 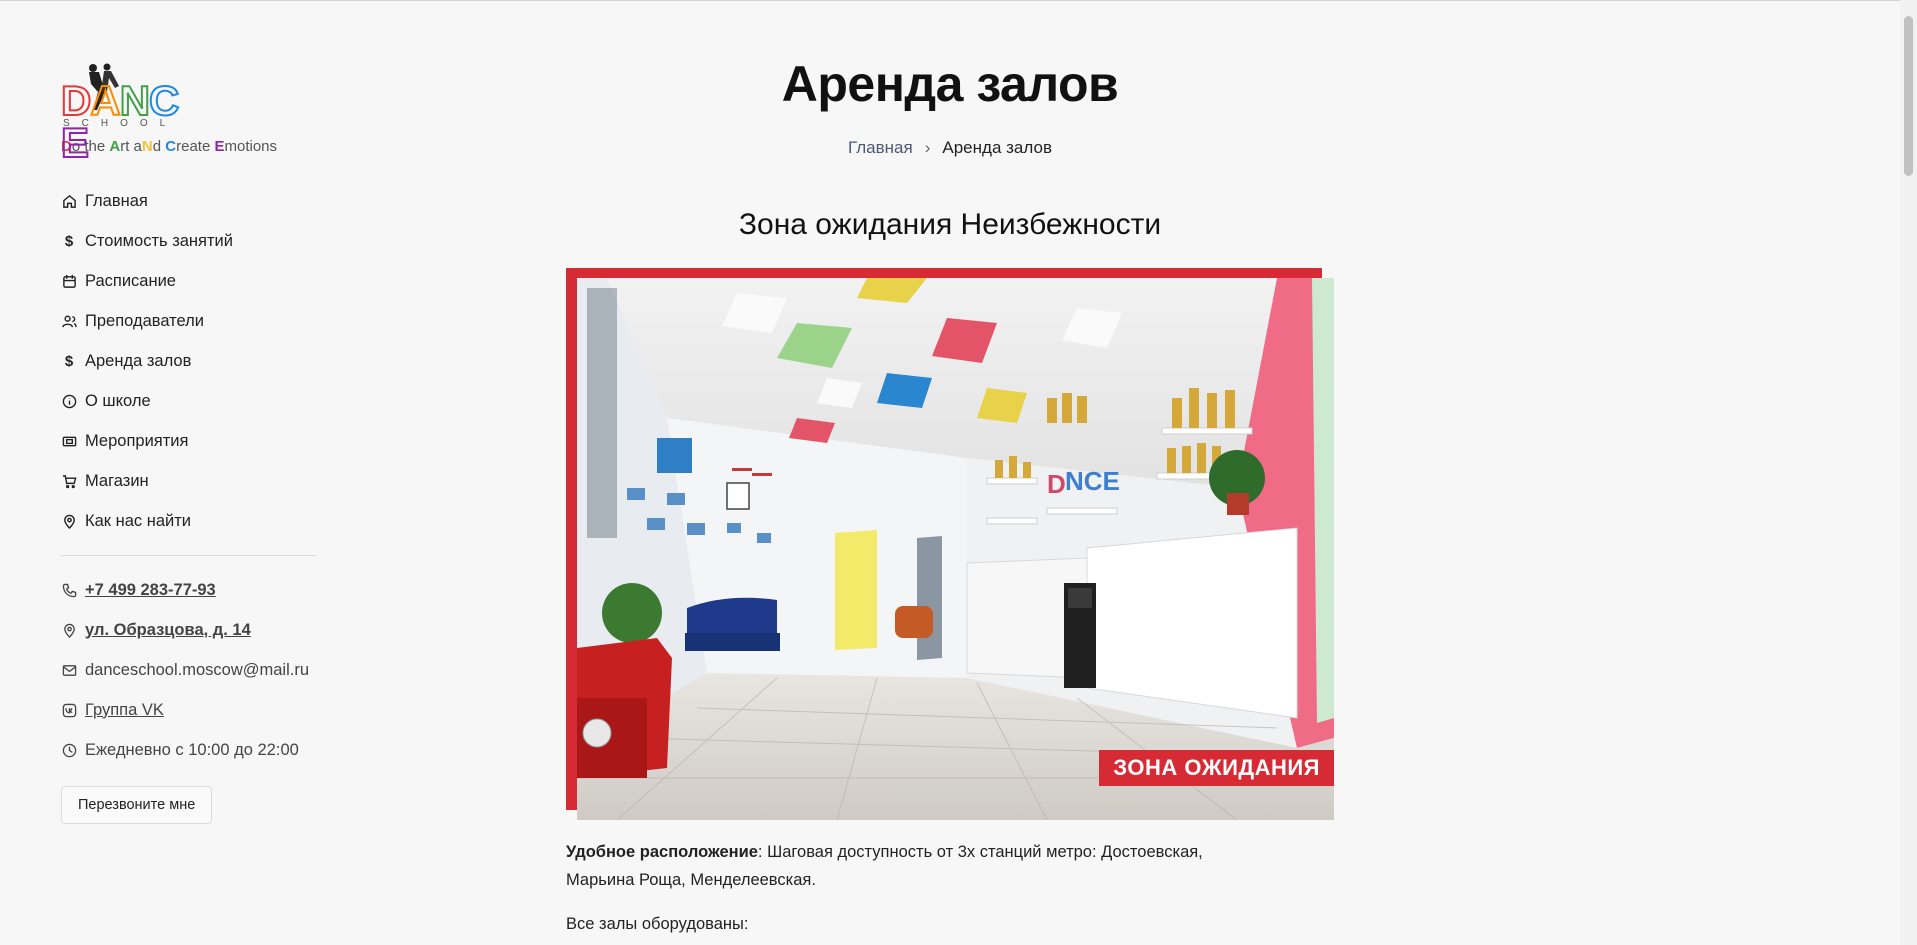 What do you see at coordinates (1056, 484) in the screenshot?
I see `svg-text: D` at bounding box center [1056, 484].